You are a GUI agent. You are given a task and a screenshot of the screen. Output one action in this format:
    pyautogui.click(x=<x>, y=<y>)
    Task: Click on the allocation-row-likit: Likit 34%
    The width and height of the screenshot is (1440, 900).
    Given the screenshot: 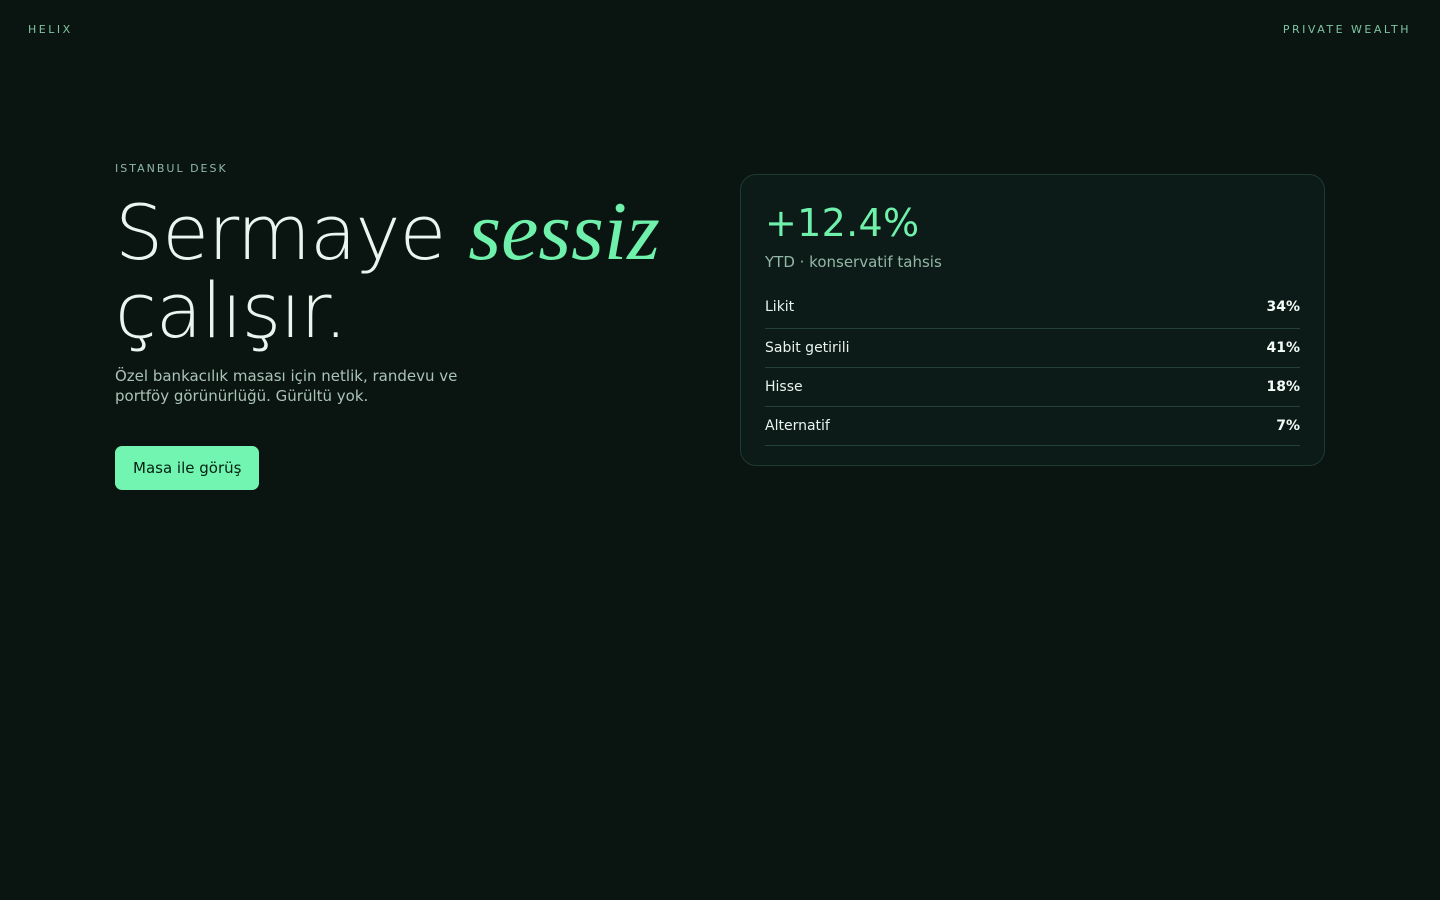 What is the action you would take?
    pyautogui.click(x=1032, y=312)
    